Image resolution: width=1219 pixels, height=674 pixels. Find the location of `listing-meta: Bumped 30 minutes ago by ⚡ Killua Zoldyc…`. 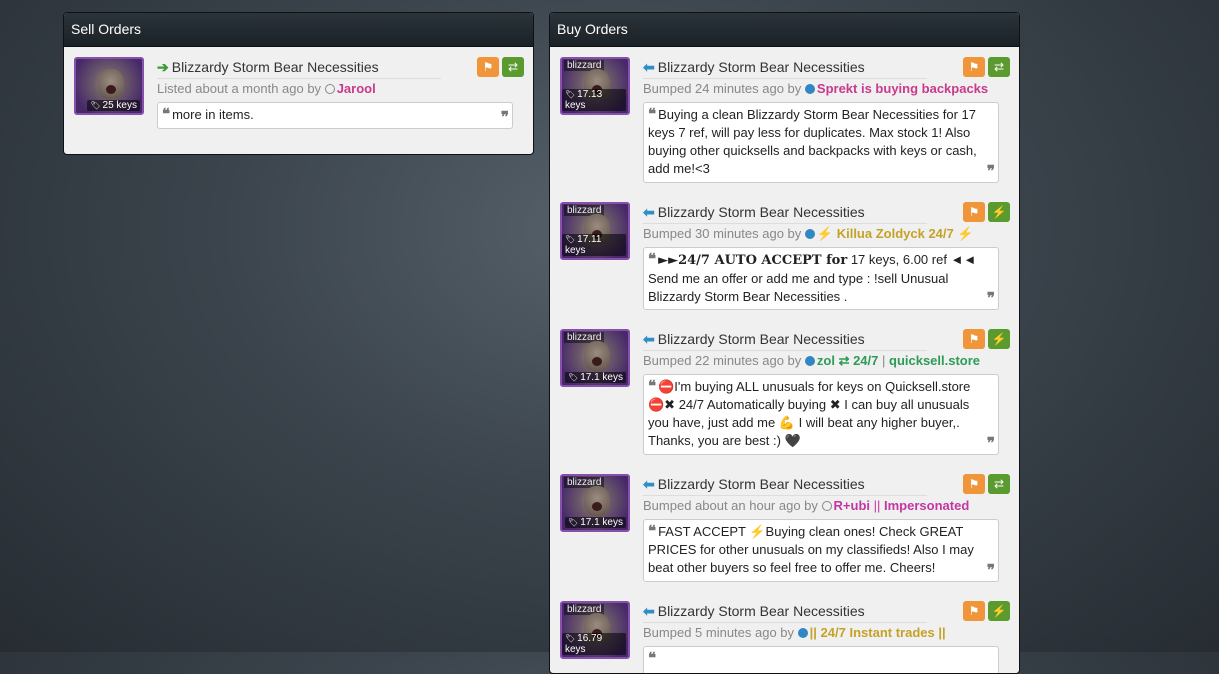

listing-meta: Bumped 30 minutes ago by ⚡ Killua Zoldyc… is located at coordinates (808, 233).